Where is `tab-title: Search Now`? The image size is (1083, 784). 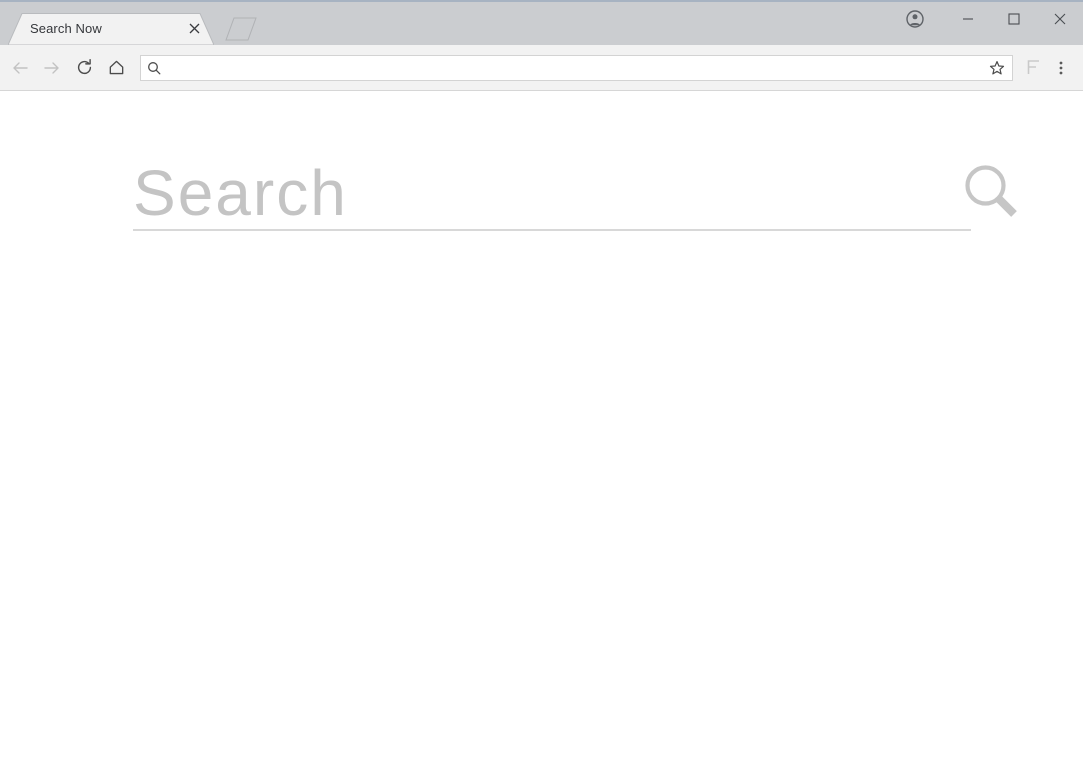 tab-title: Search Now is located at coordinates (66, 28).